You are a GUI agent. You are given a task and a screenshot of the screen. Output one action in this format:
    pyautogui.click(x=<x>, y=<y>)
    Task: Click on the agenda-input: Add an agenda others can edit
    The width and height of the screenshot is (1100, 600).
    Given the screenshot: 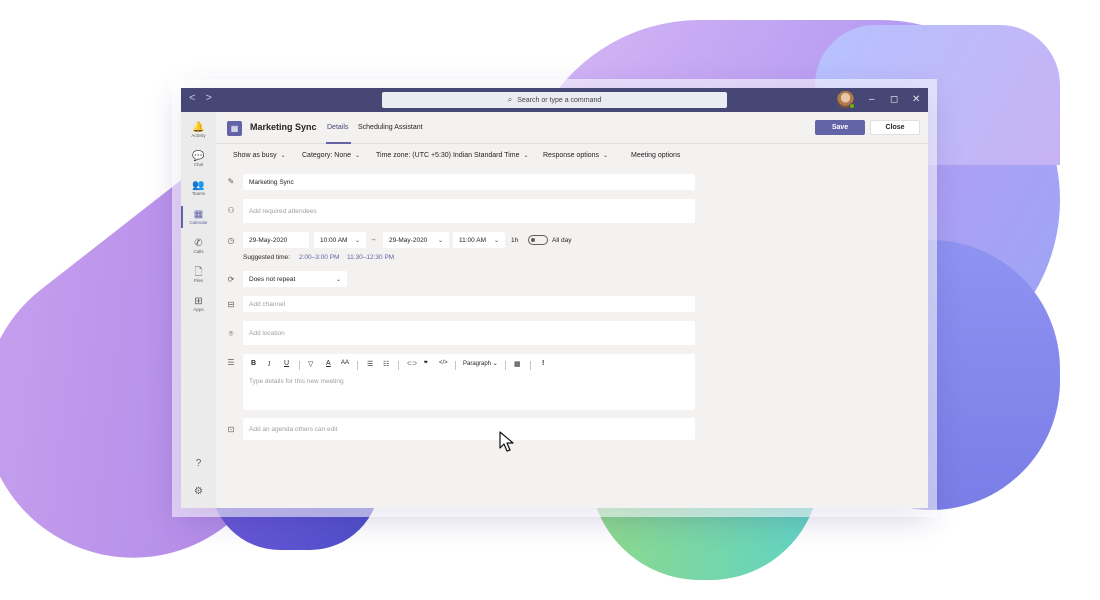 What is the action you would take?
    pyautogui.click(x=469, y=429)
    